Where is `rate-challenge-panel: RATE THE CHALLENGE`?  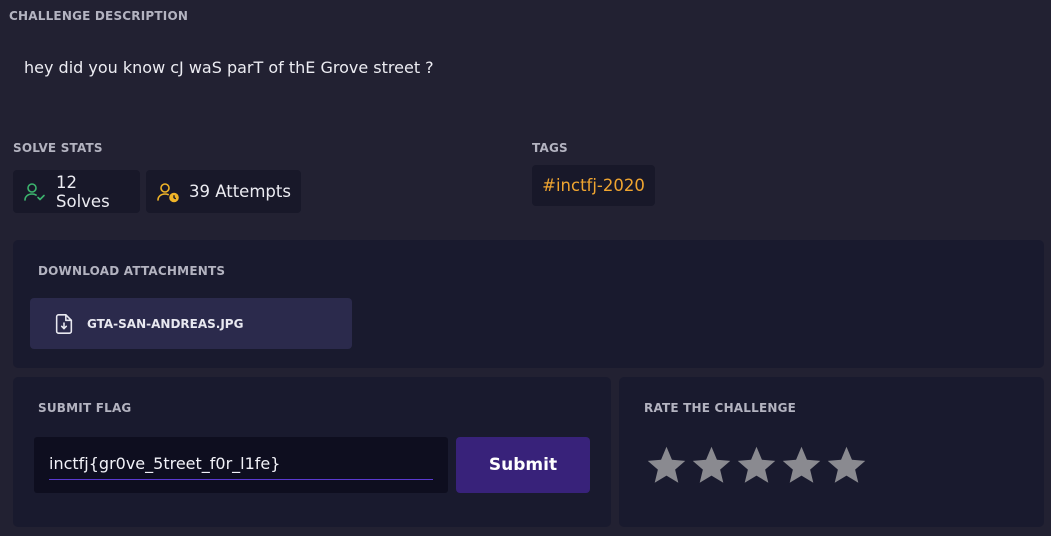 rate-challenge-panel: RATE THE CHALLENGE is located at coordinates (831, 452).